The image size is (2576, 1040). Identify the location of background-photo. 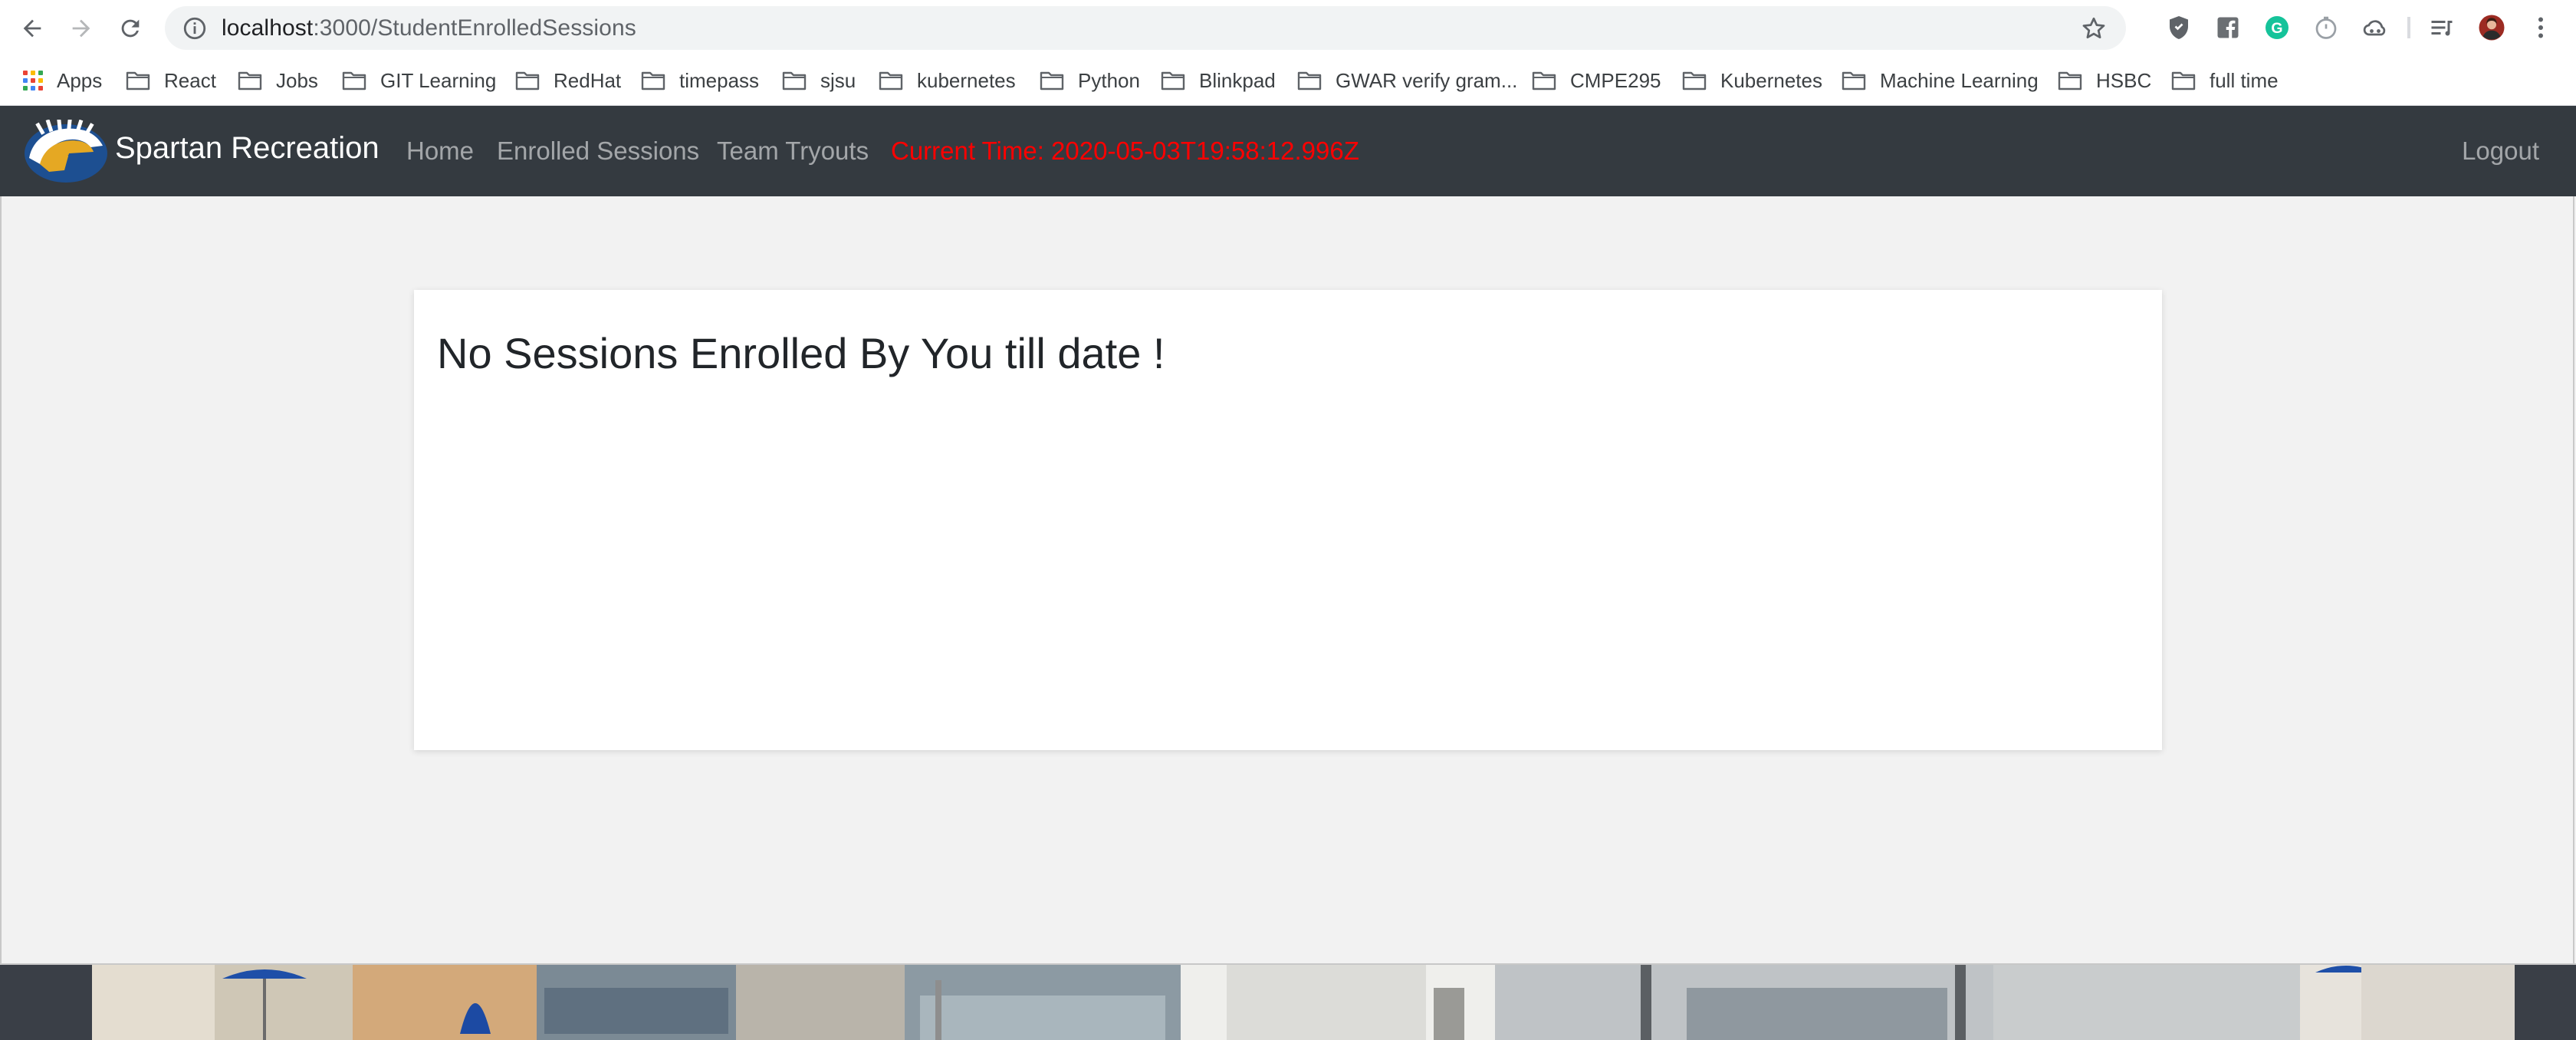
(1288, 1001).